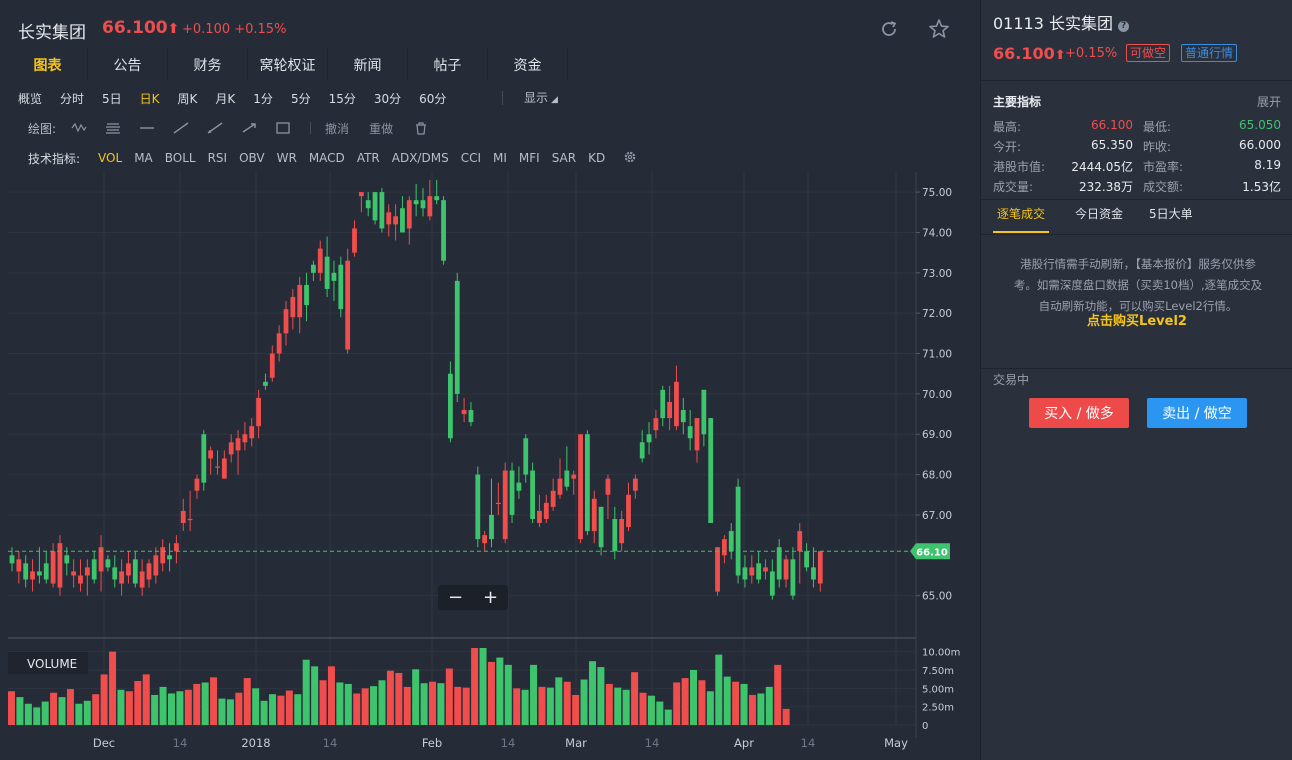 This screenshot has height=760, width=1292. I want to click on divider, so click(311, 128).